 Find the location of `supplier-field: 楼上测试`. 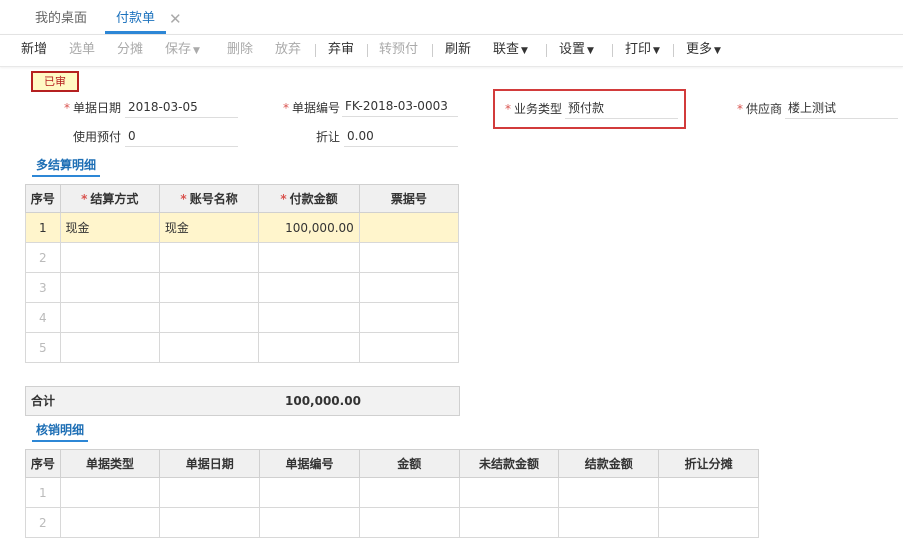

supplier-field: 楼上测试 is located at coordinates (841, 108).